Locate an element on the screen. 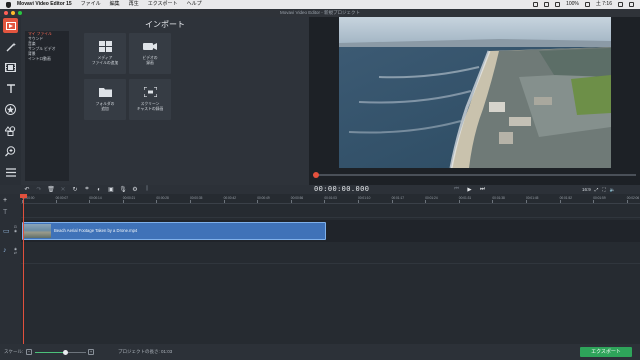 The image size is (640, 360). shapes-icon is located at coordinates (10, 130).